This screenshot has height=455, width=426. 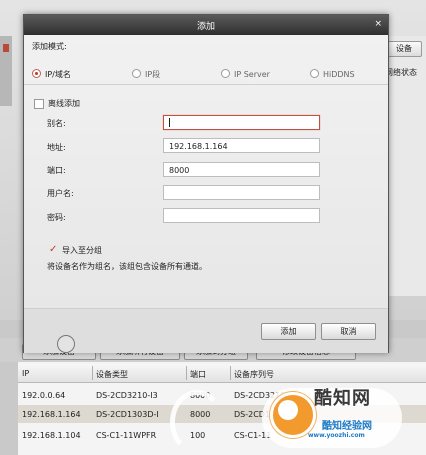 What do you see at coordinates (56, 217) in the screenshot?
I see `password-label: 密码:` at bounding box center [56, 217].